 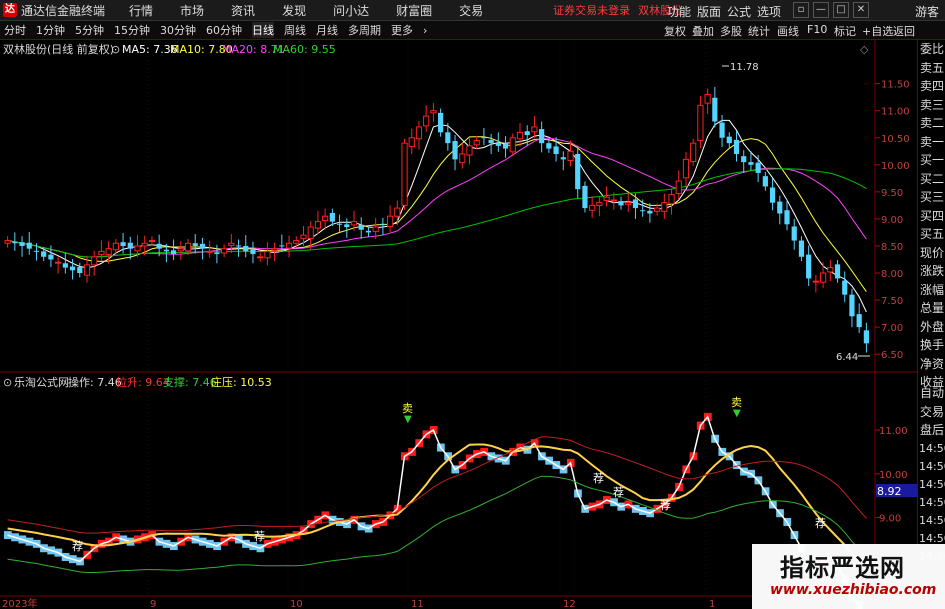 I want to click on tool-diejia: 叠加, so click(x=703, y=31).